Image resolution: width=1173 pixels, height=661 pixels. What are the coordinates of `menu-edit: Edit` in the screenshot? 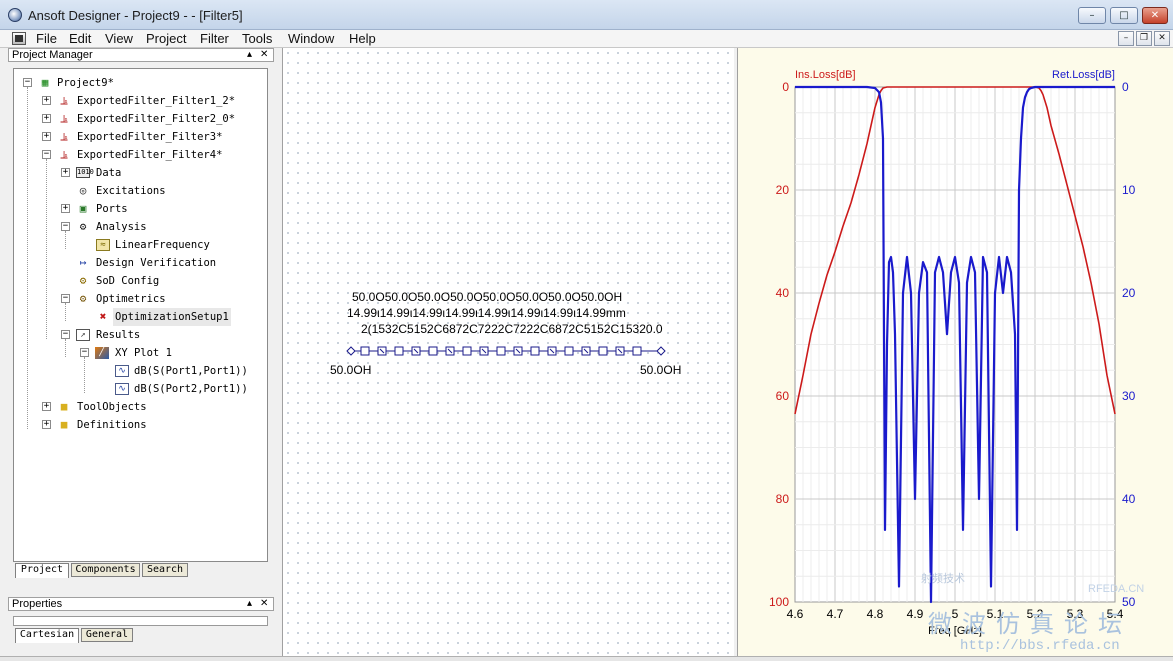 It's located at (80, 39).